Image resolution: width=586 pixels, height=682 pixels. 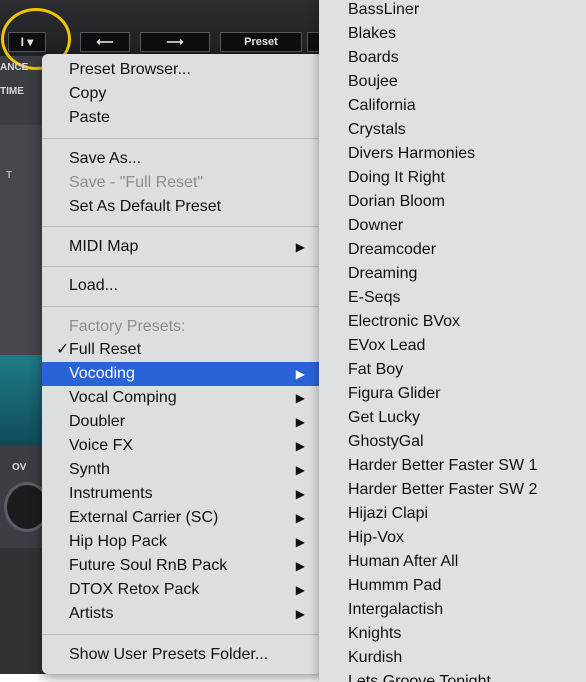 I want to click on menu-item-label: Hip Hop Pack, so click(x=118, y=541).